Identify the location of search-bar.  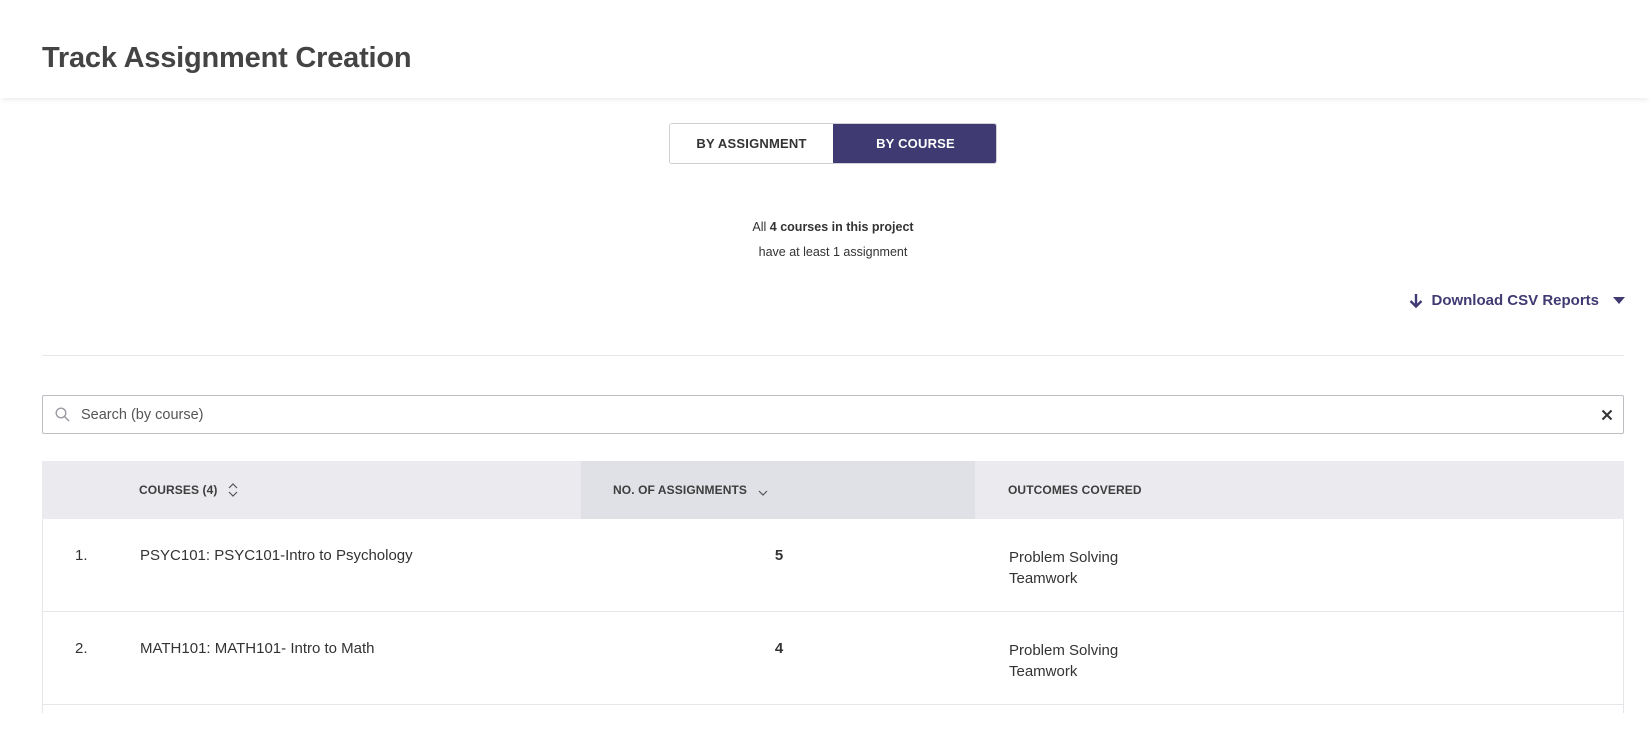
(833, 414).